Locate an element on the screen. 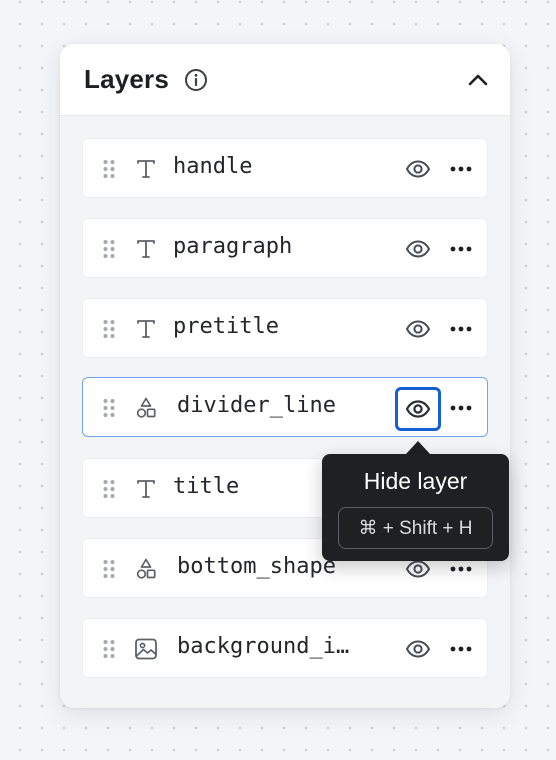 This screenshot has height=760, width=556. image-icon is located at coordinates (146, 649).